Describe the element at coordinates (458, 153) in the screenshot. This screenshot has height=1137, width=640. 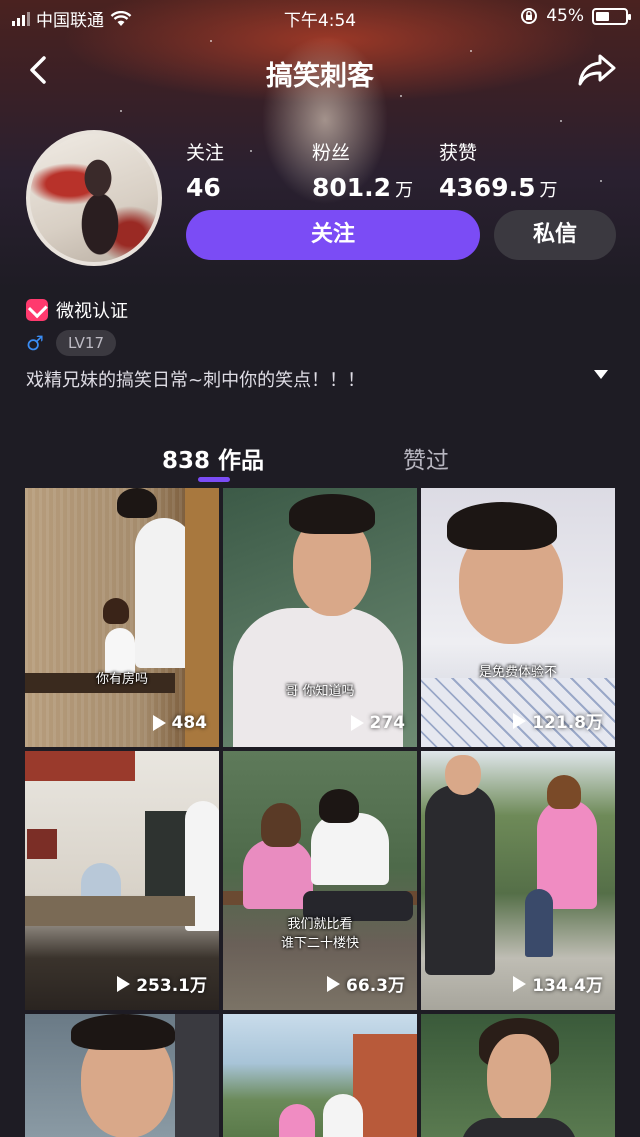
I see `stat-label: 获赞` at that location.